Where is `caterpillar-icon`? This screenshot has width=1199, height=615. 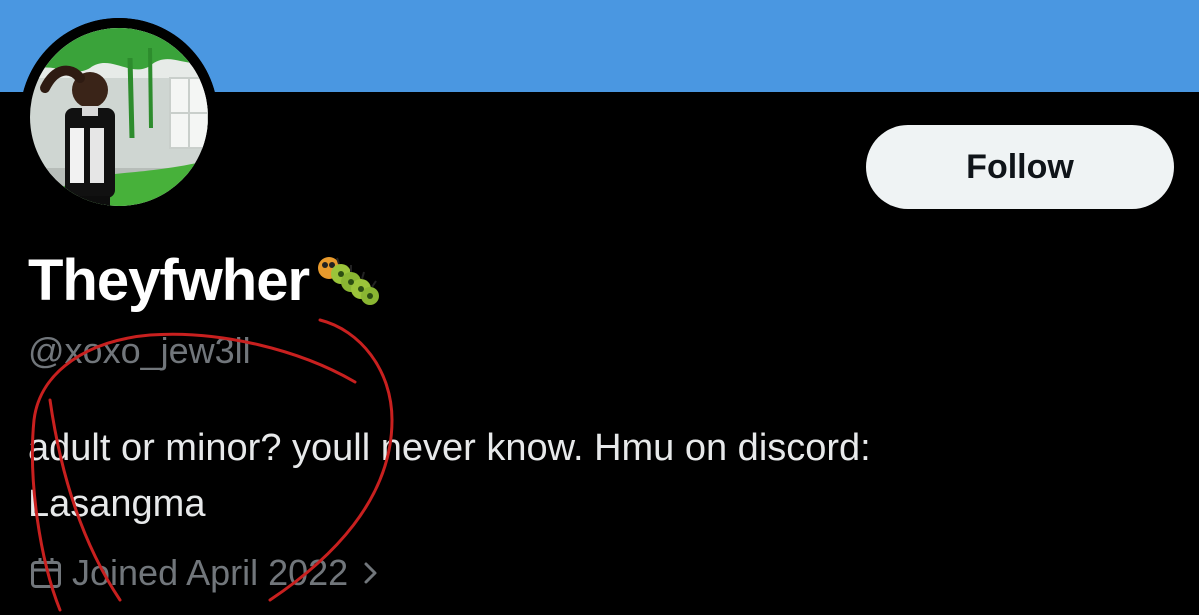
caterpillar-icon is located at coordinates (349, 281).